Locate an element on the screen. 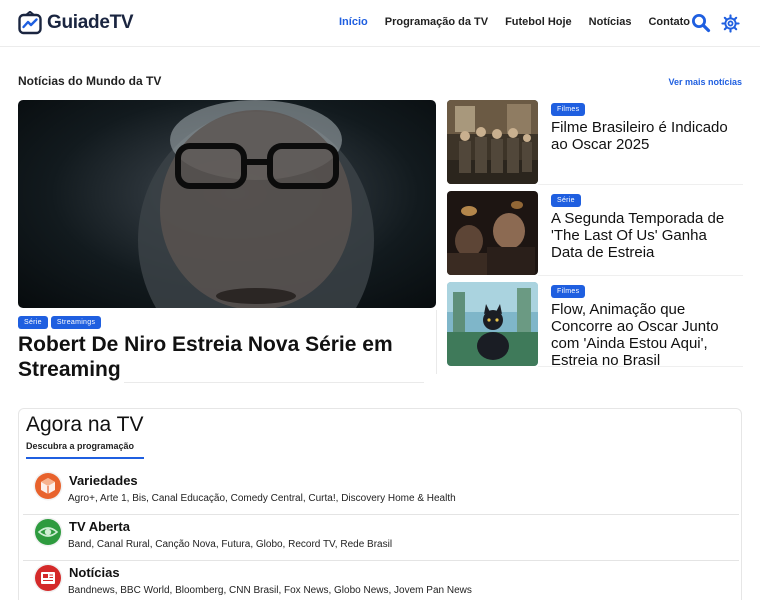 The image size is (760, 600). card-tags: Série is located at coordinates (566, 200).